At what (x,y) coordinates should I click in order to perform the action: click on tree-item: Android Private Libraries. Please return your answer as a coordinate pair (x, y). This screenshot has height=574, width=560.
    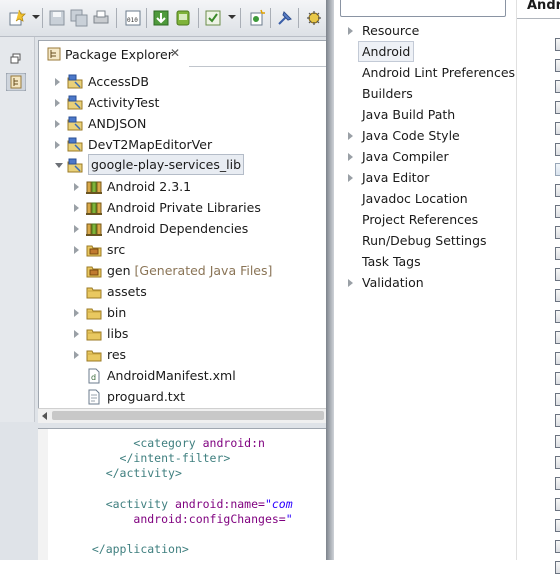
    Looking at the image, I should click on (182, 207).